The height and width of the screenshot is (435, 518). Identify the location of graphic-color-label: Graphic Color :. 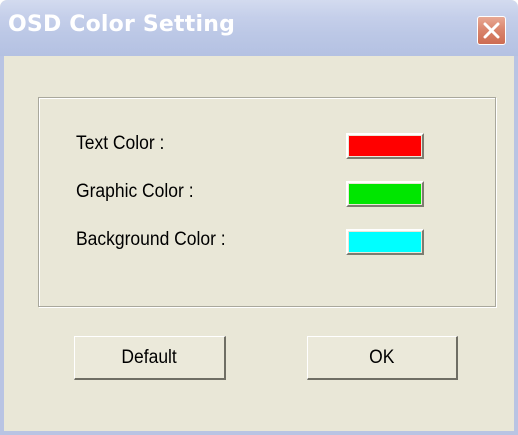
(135, 191).